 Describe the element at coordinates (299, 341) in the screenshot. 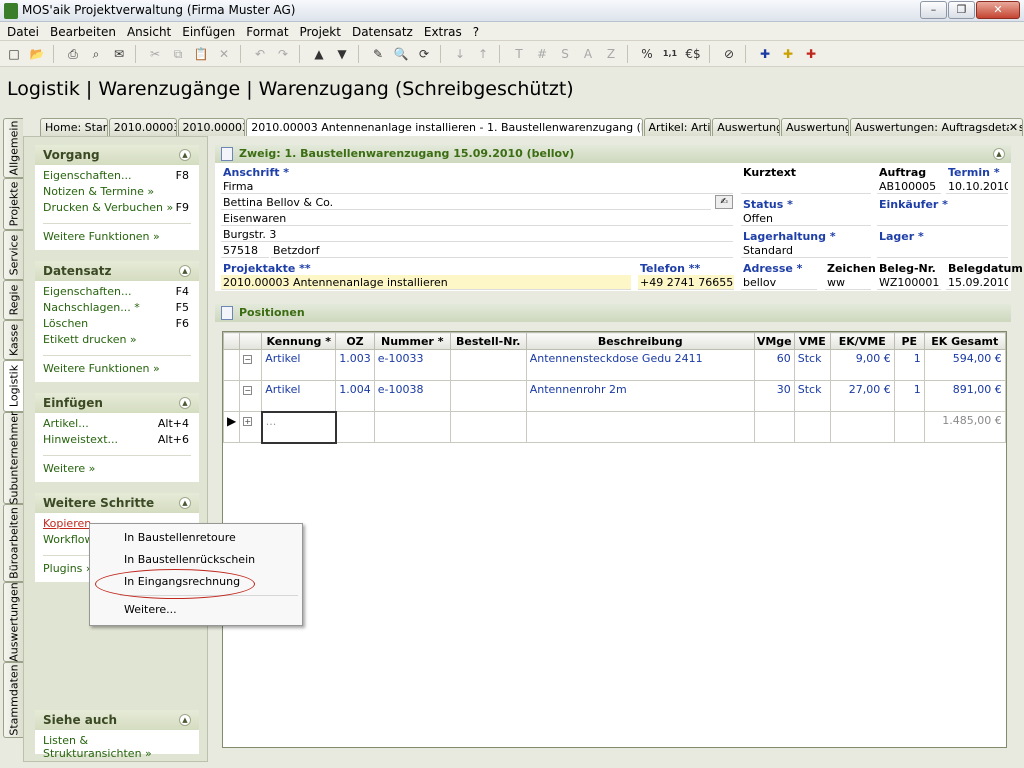

I see `column-header: Kennung *` at that location.